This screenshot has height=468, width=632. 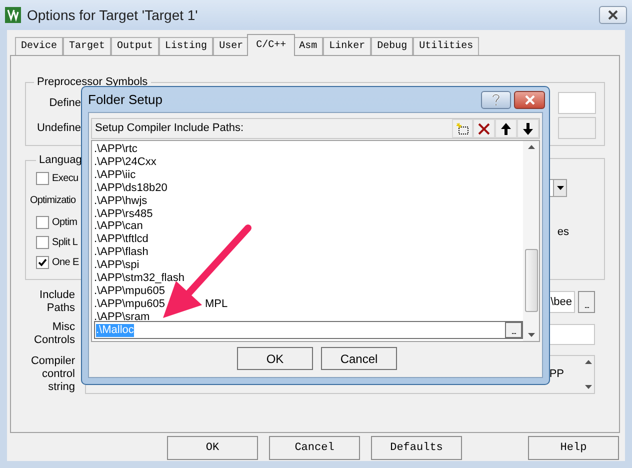 What do you see at coordinates (58, 128) in the screenshot?
I see `field-label: Undefine` at bounding box center [58, 128].